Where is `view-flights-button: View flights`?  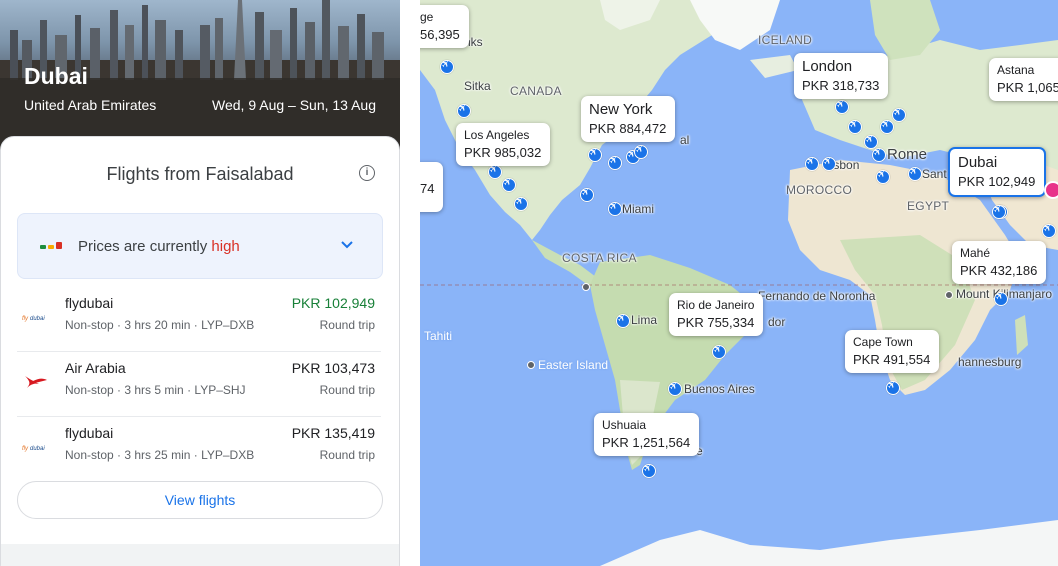 view-flights-button: View flights is located at coordinates (200, 500).